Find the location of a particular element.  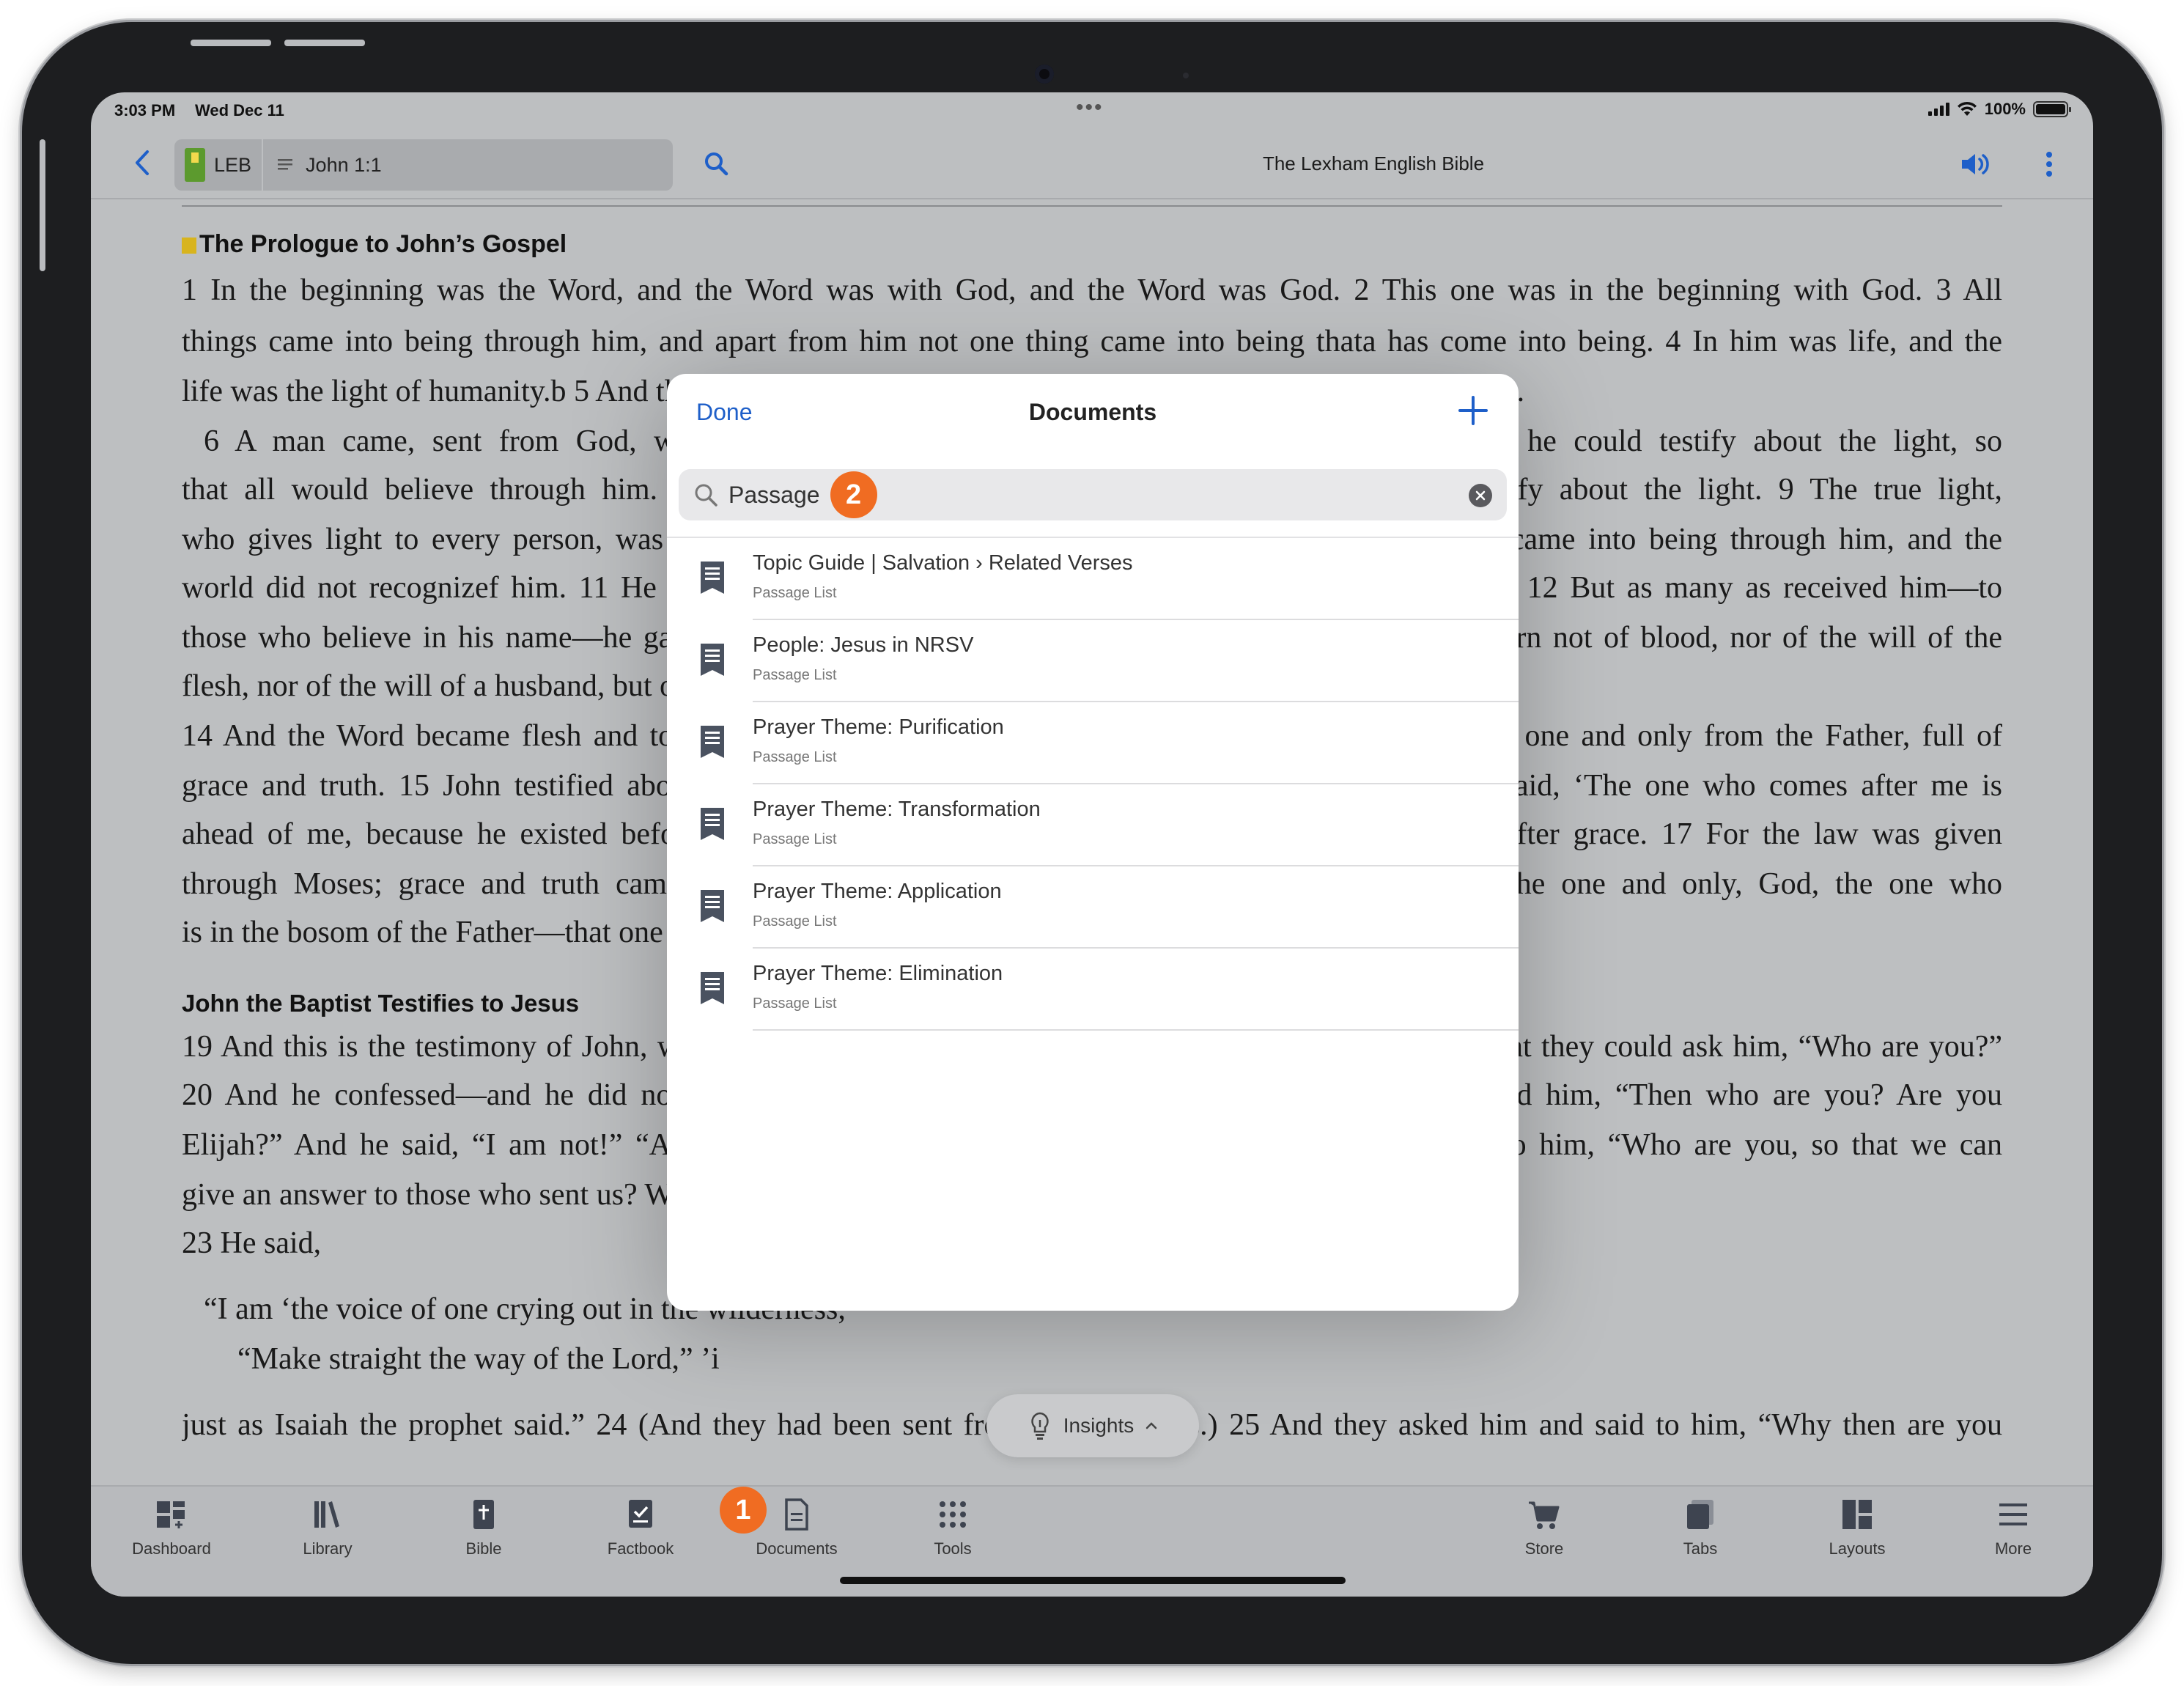

modal-header: Done Documents is located at coordinates (1093, 414).